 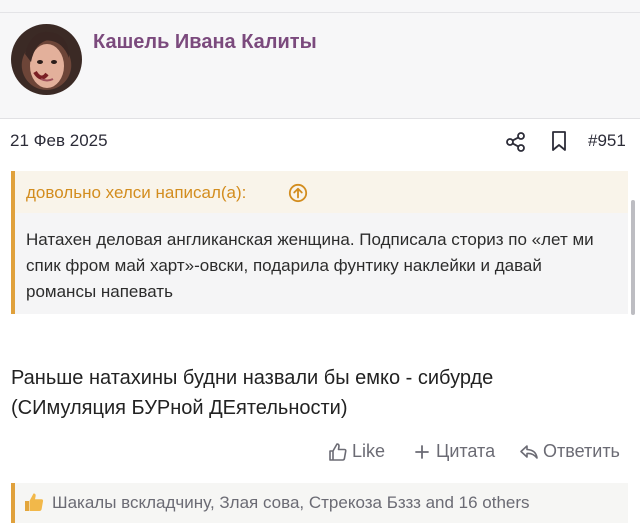 What do you see at coordinates (516, 142) in the screenshot?
I see `share-icon` at bounding box center [516, 142].